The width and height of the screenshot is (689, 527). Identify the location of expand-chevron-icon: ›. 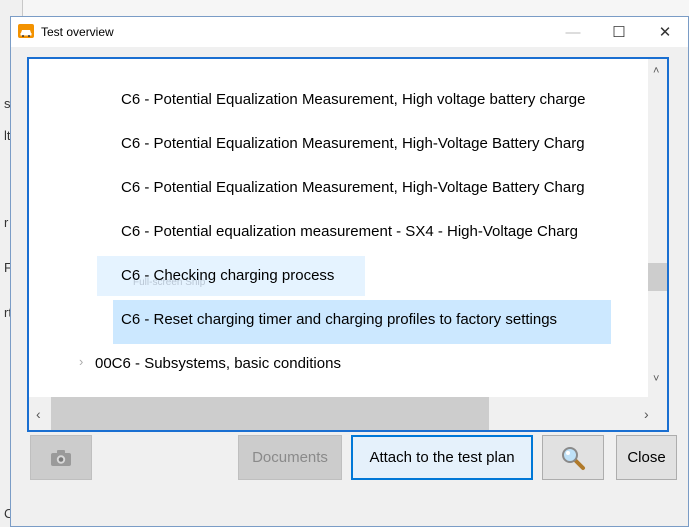
(81, 361).